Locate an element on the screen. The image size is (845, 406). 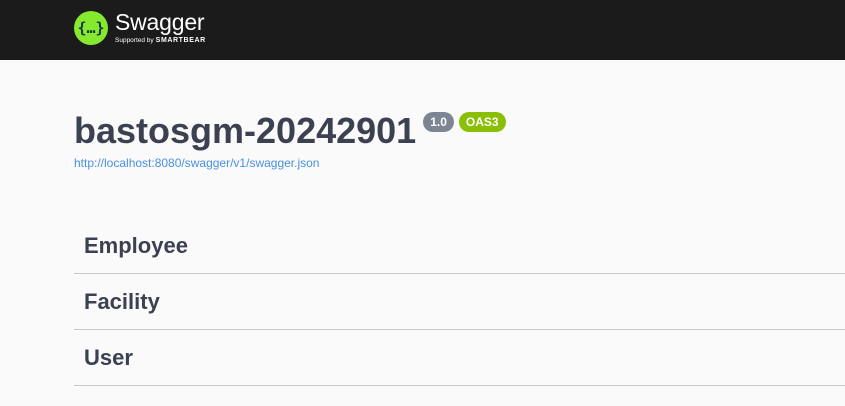
logo-text: Swagger Supported by SMARTBEAR is located at coordinates (160, 27).